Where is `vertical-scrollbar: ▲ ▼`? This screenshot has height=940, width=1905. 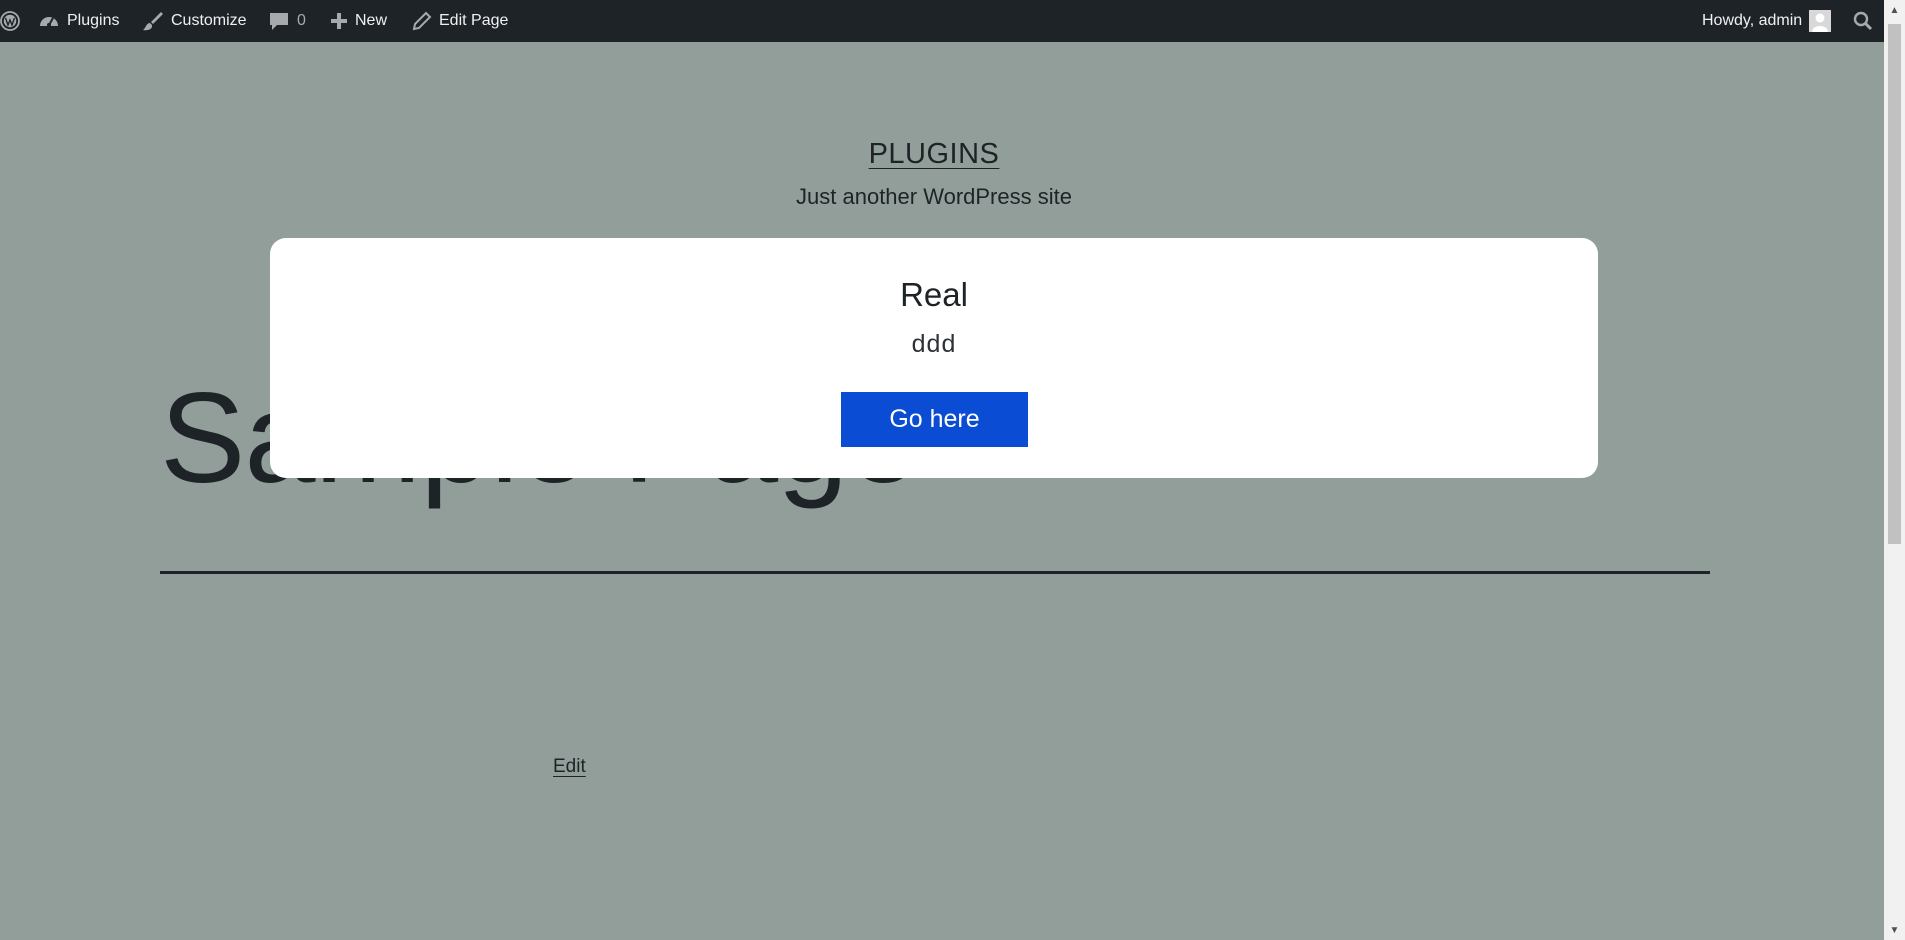
vertical-scrollbar: ▲ ▼ is located at coordinates (1894, 470).